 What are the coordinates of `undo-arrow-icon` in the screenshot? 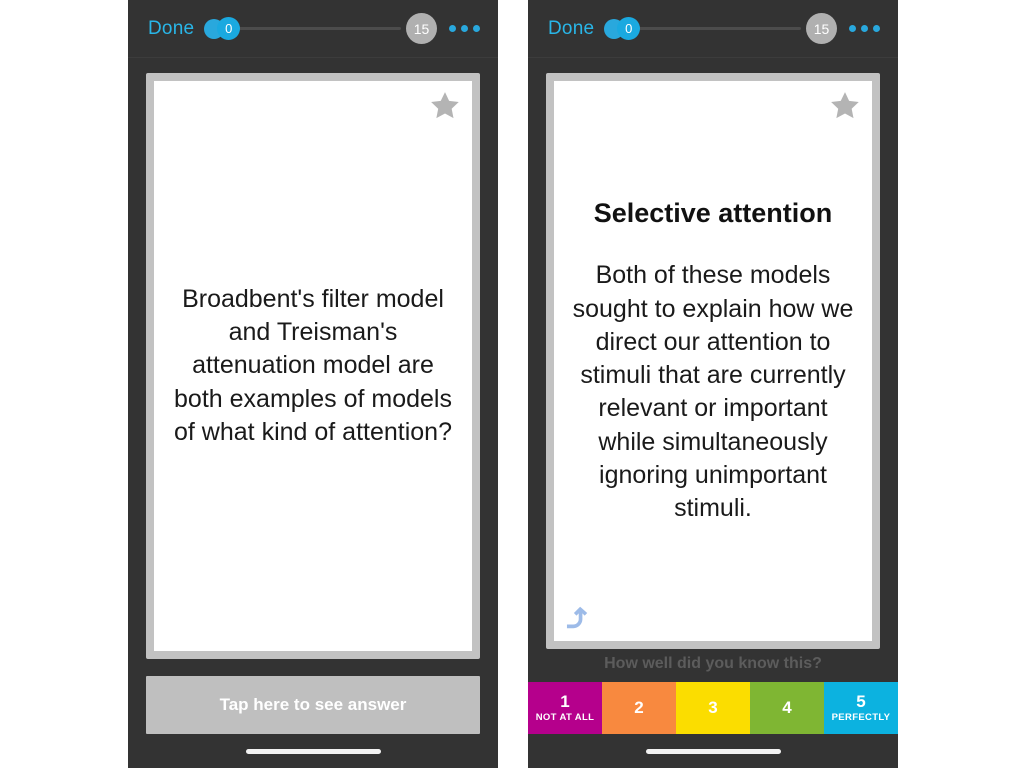 It's located at (579, 618).